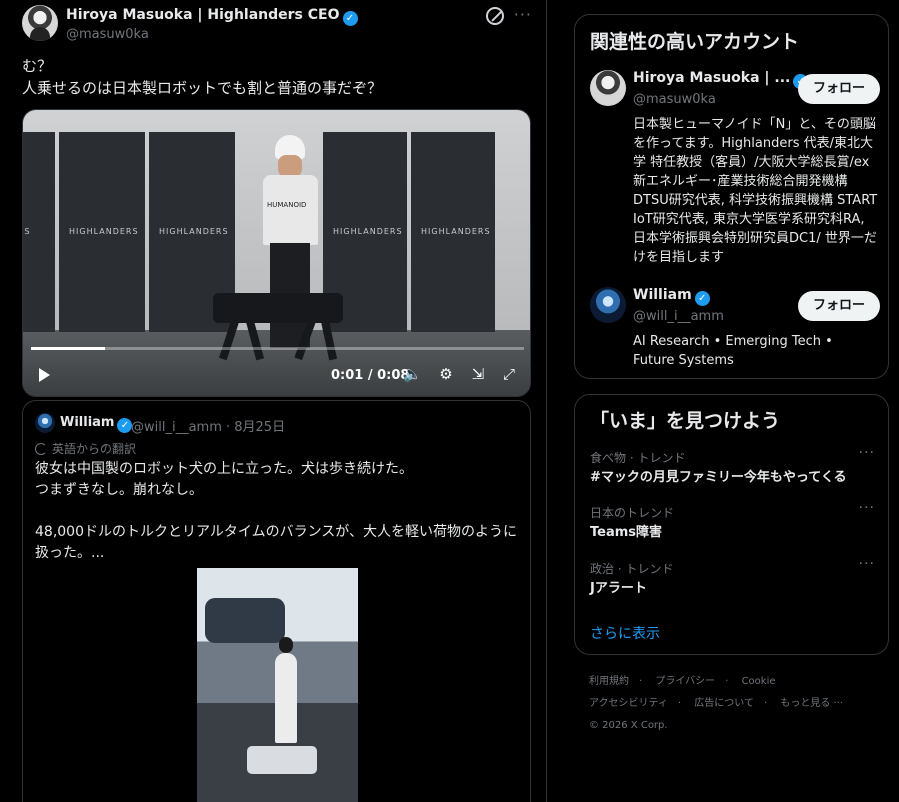 The height and width of the screenshot is (802, 899). Describe the element at coordinates (245, 620) in the screenshot. I see `image-robot` at that location.